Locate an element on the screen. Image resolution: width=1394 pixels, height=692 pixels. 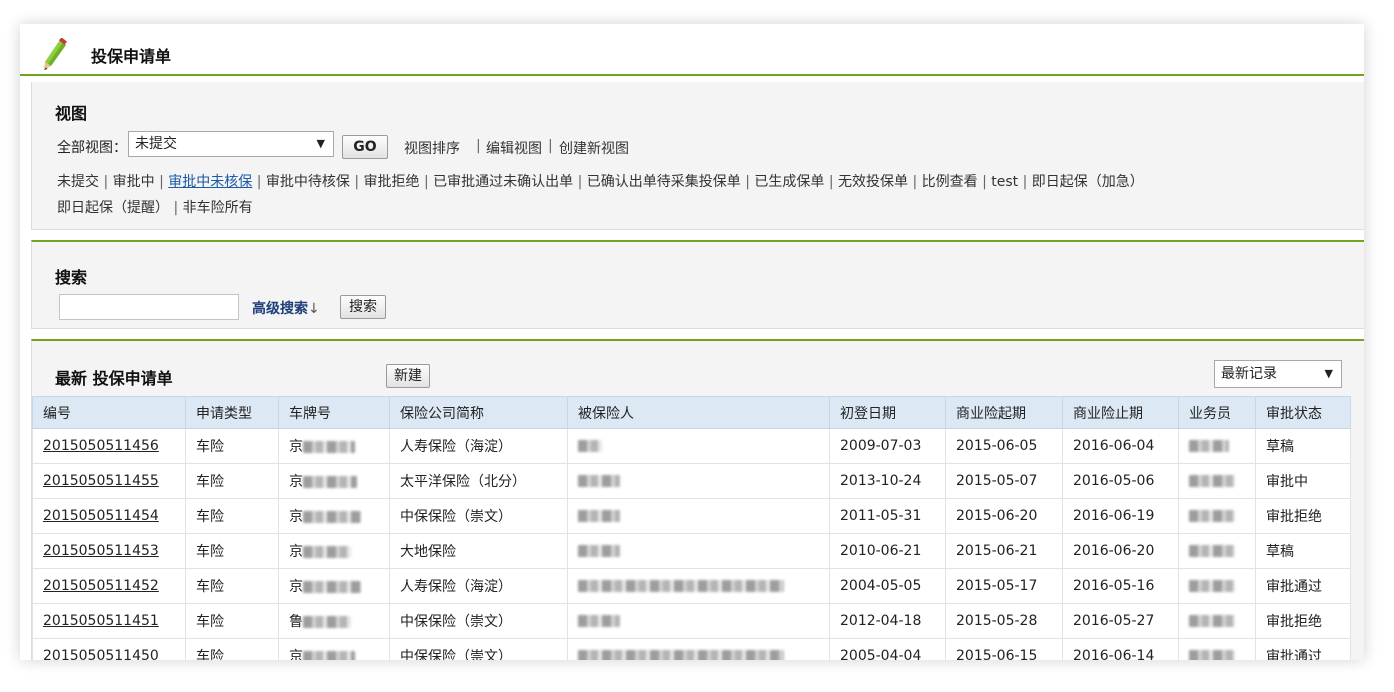
start-date-cell: 2015-05-17 is located at coordinates (1004, 586).